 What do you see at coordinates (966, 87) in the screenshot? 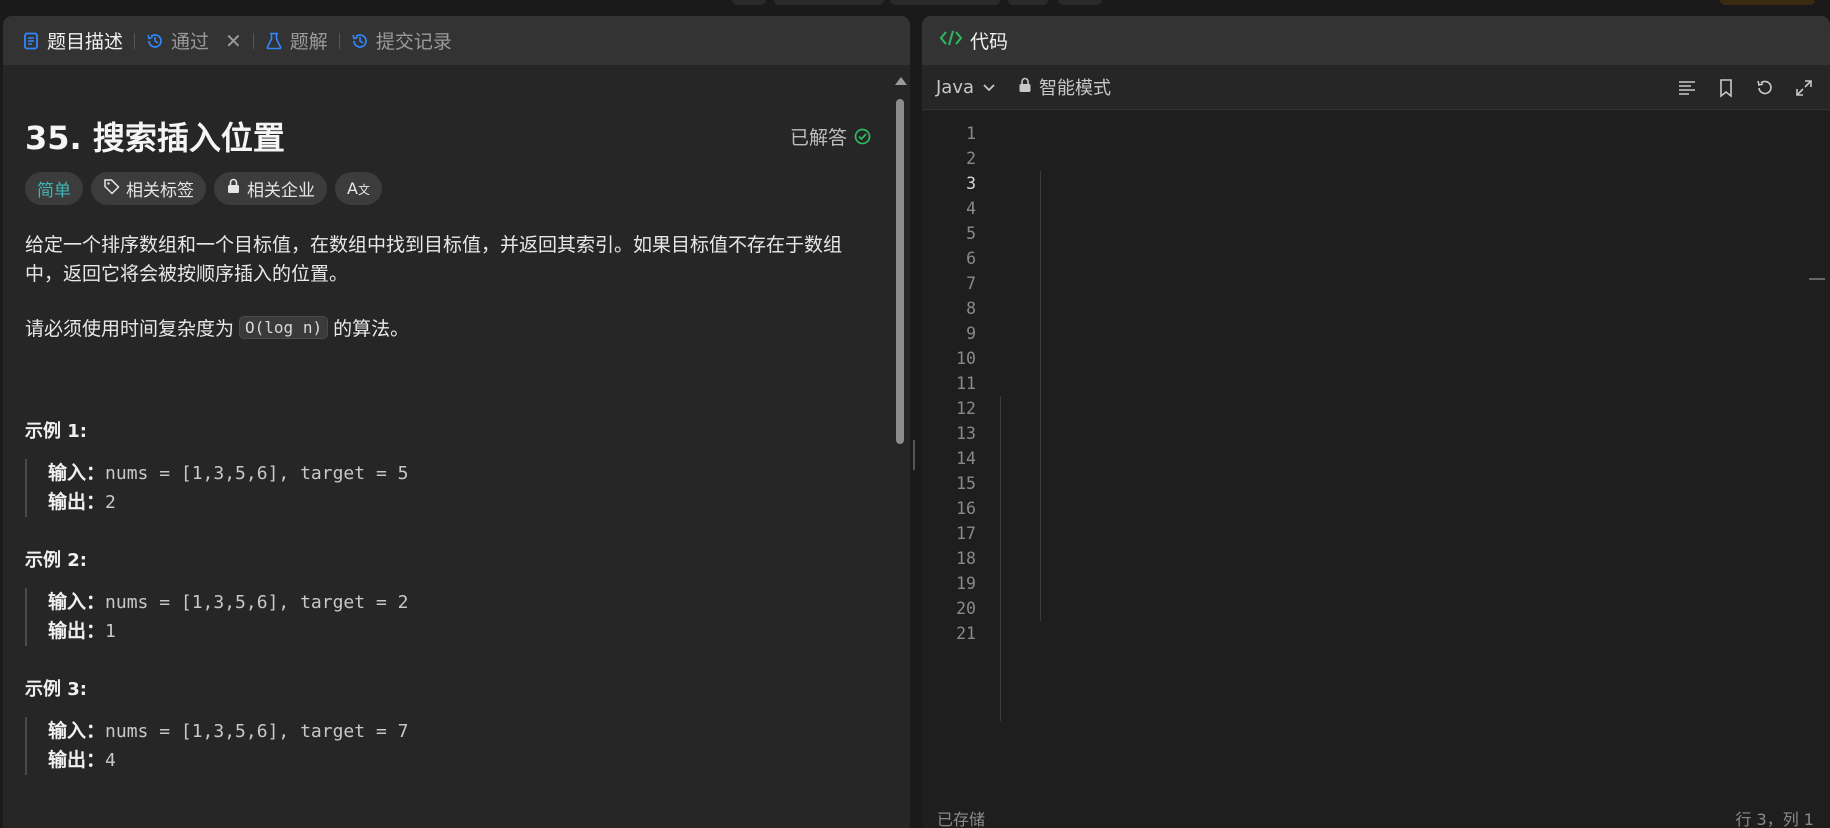
I see `language-select: Java` at bounding box center [966, 87].